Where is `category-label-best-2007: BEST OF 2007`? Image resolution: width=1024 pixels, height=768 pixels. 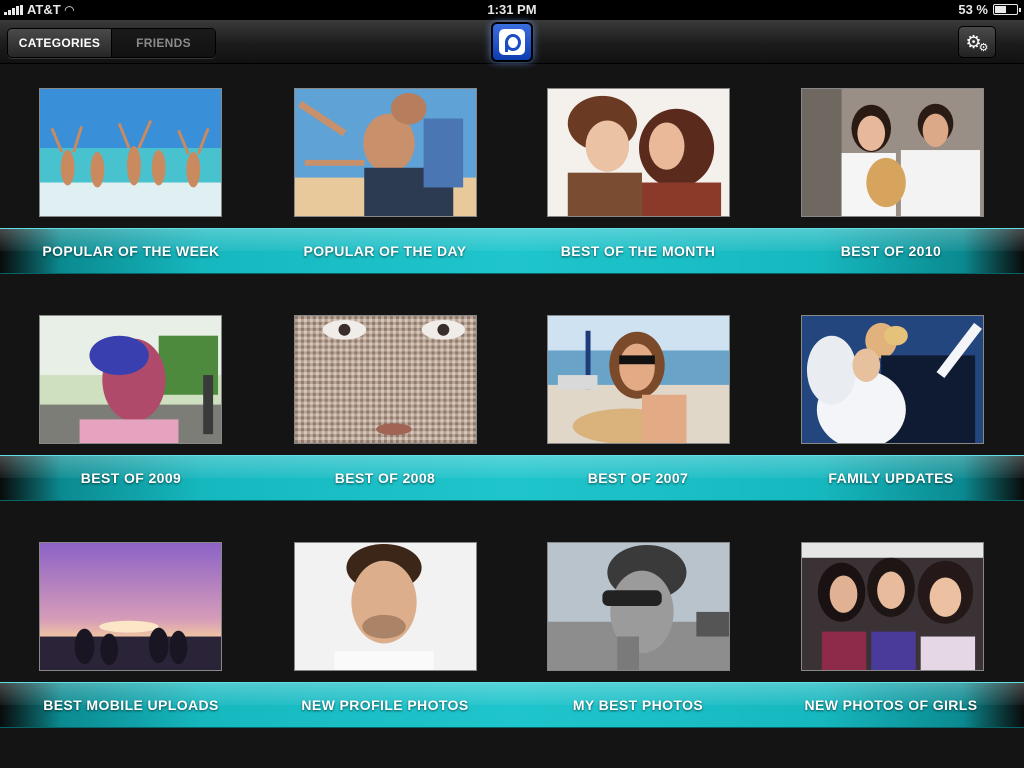 category-label-best-2007: BEST OF 2007 is located at coordinates (638, 478).